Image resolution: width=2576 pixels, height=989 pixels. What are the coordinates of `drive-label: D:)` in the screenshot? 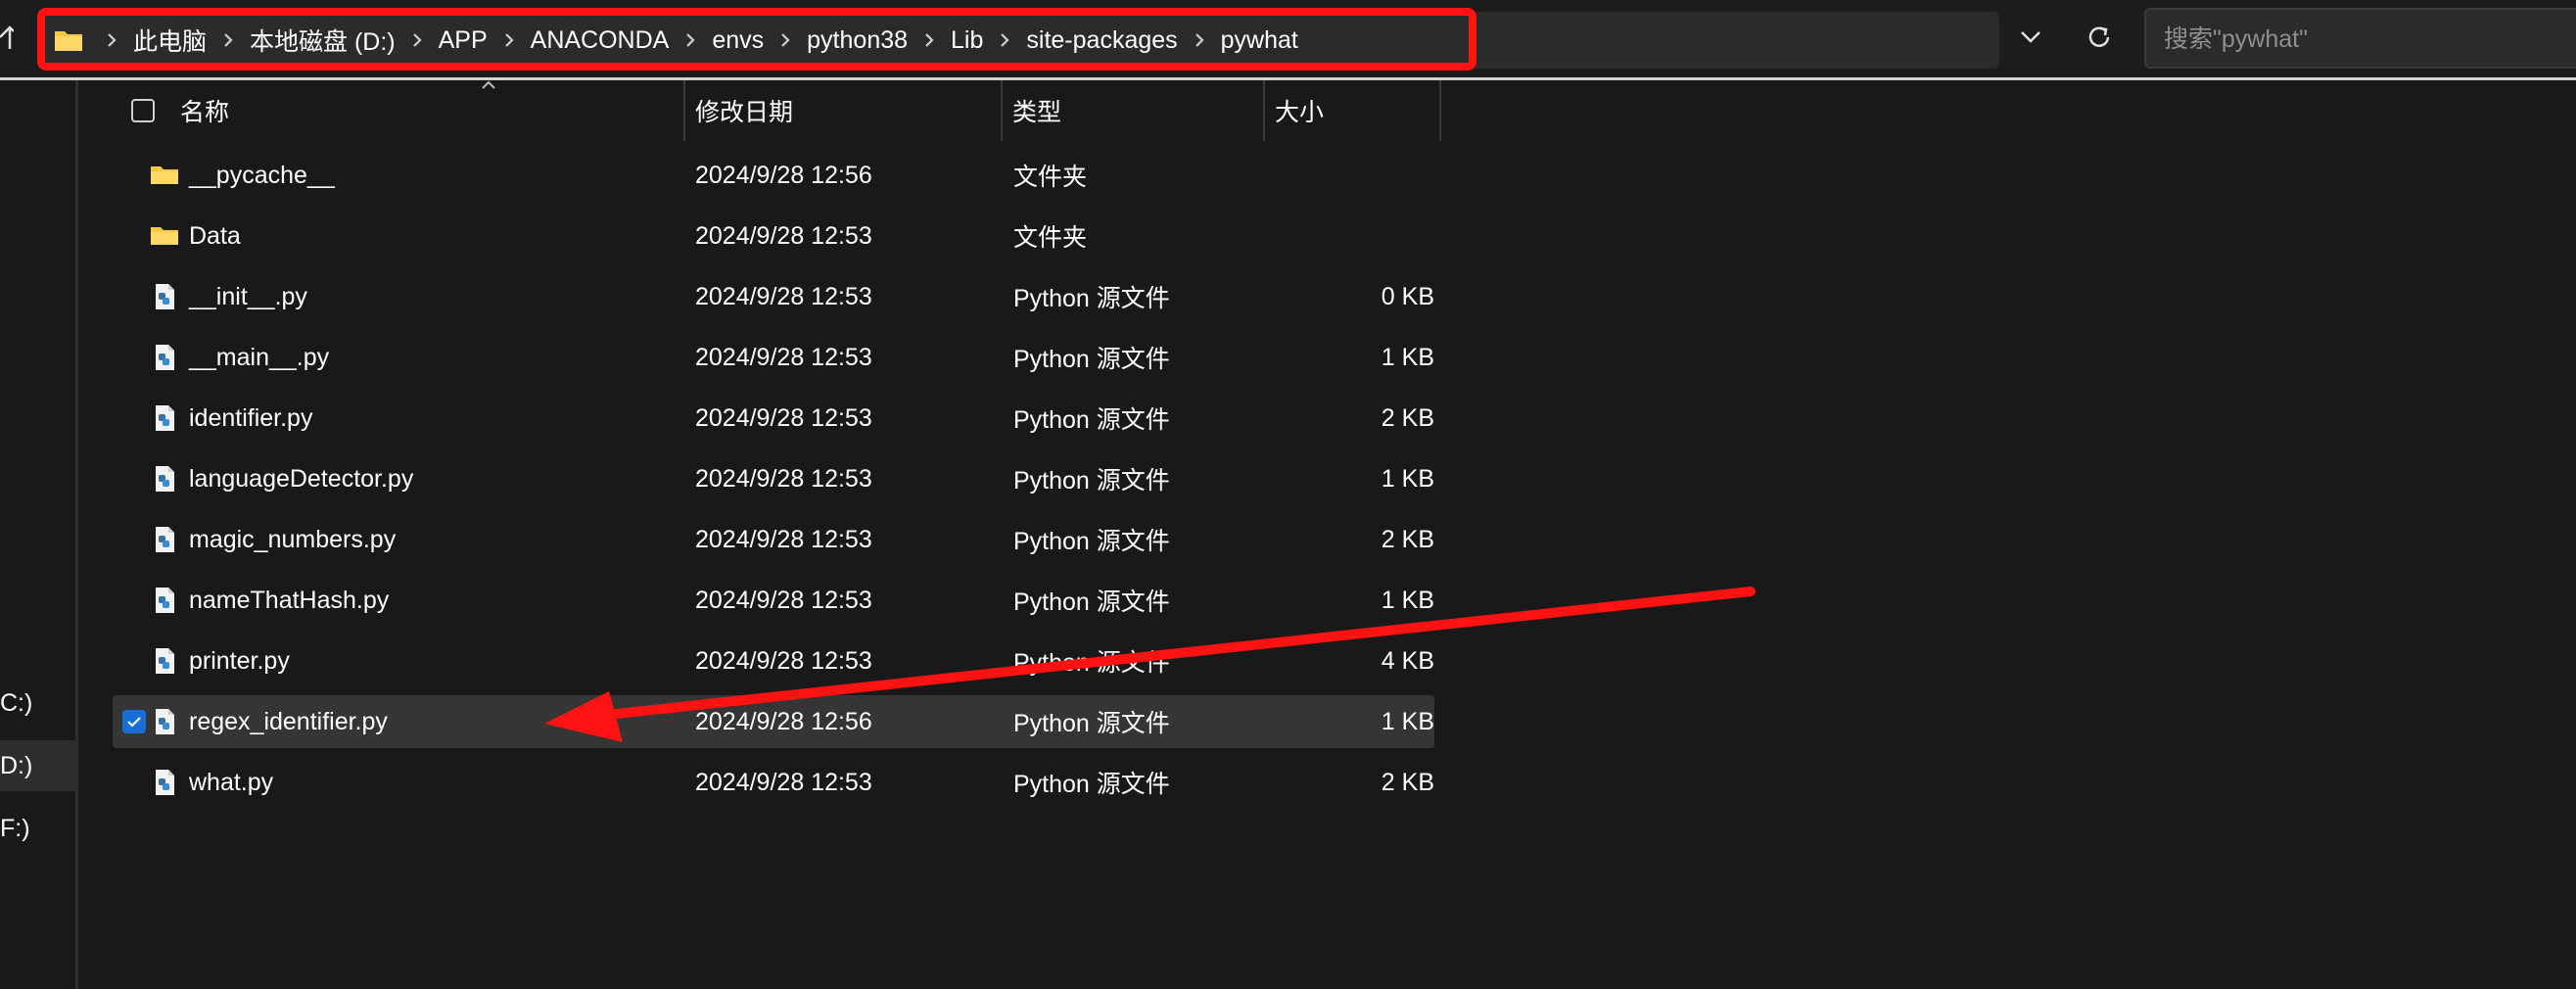 It's located at (16, 765).